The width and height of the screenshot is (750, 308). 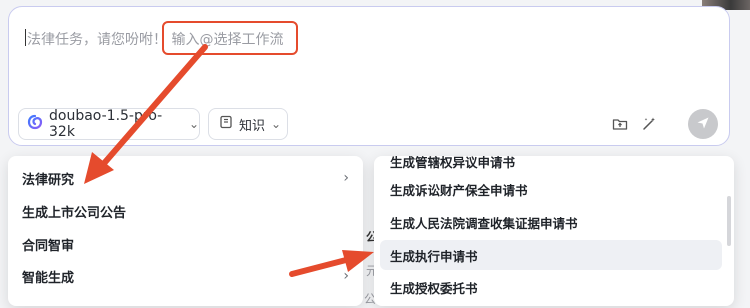 I want to click on submenu-item-enforcement-application: 生成执行申请书, so click(x=551, y=255).